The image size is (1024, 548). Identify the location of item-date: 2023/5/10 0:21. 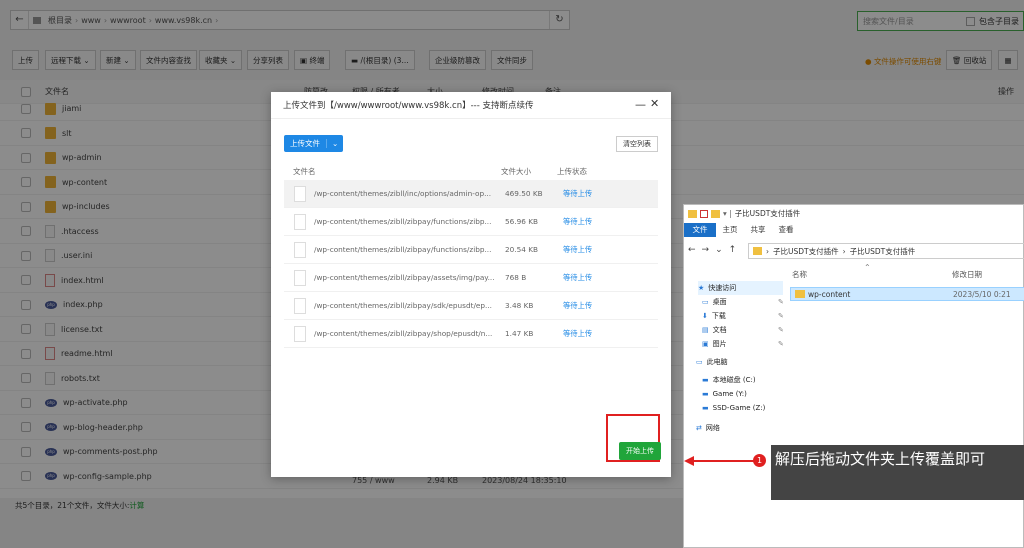
(982, 294).